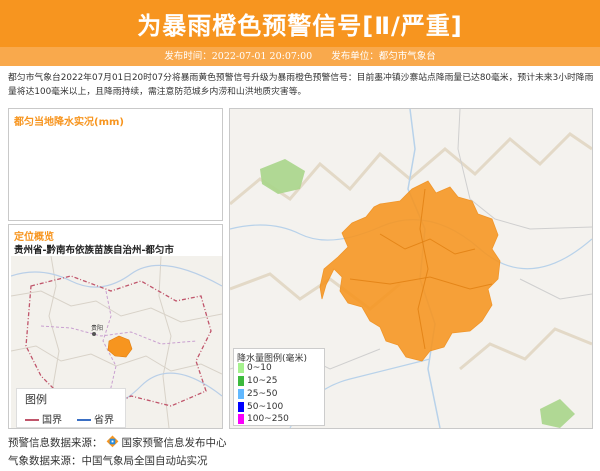 The width and height of the screenshot is (600, 471). I want to click on warning-center-logo-icon, so click(112, 441).